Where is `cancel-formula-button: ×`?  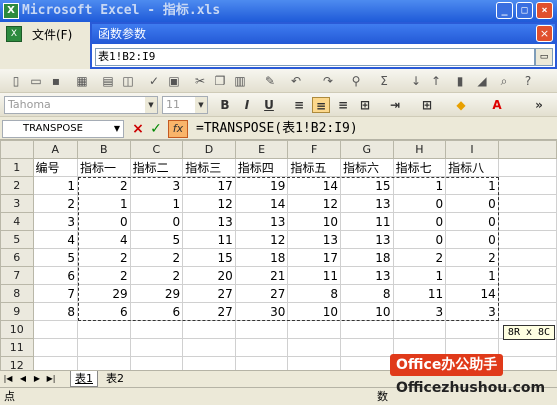 cancel-formula-button: × is located at coordinates (138, 129).